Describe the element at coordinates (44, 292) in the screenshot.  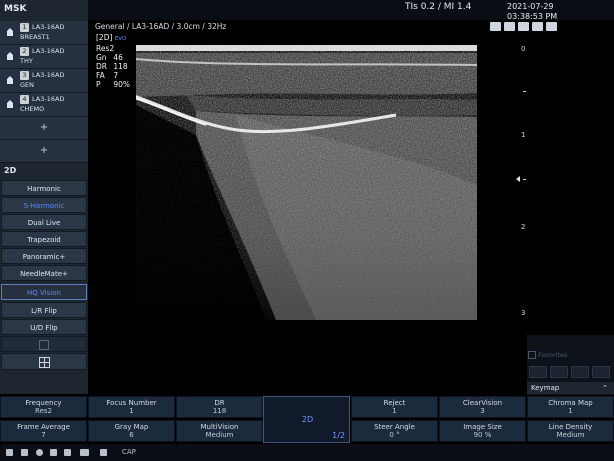
I see `hq-vision-button: HQ Vision` at that location.